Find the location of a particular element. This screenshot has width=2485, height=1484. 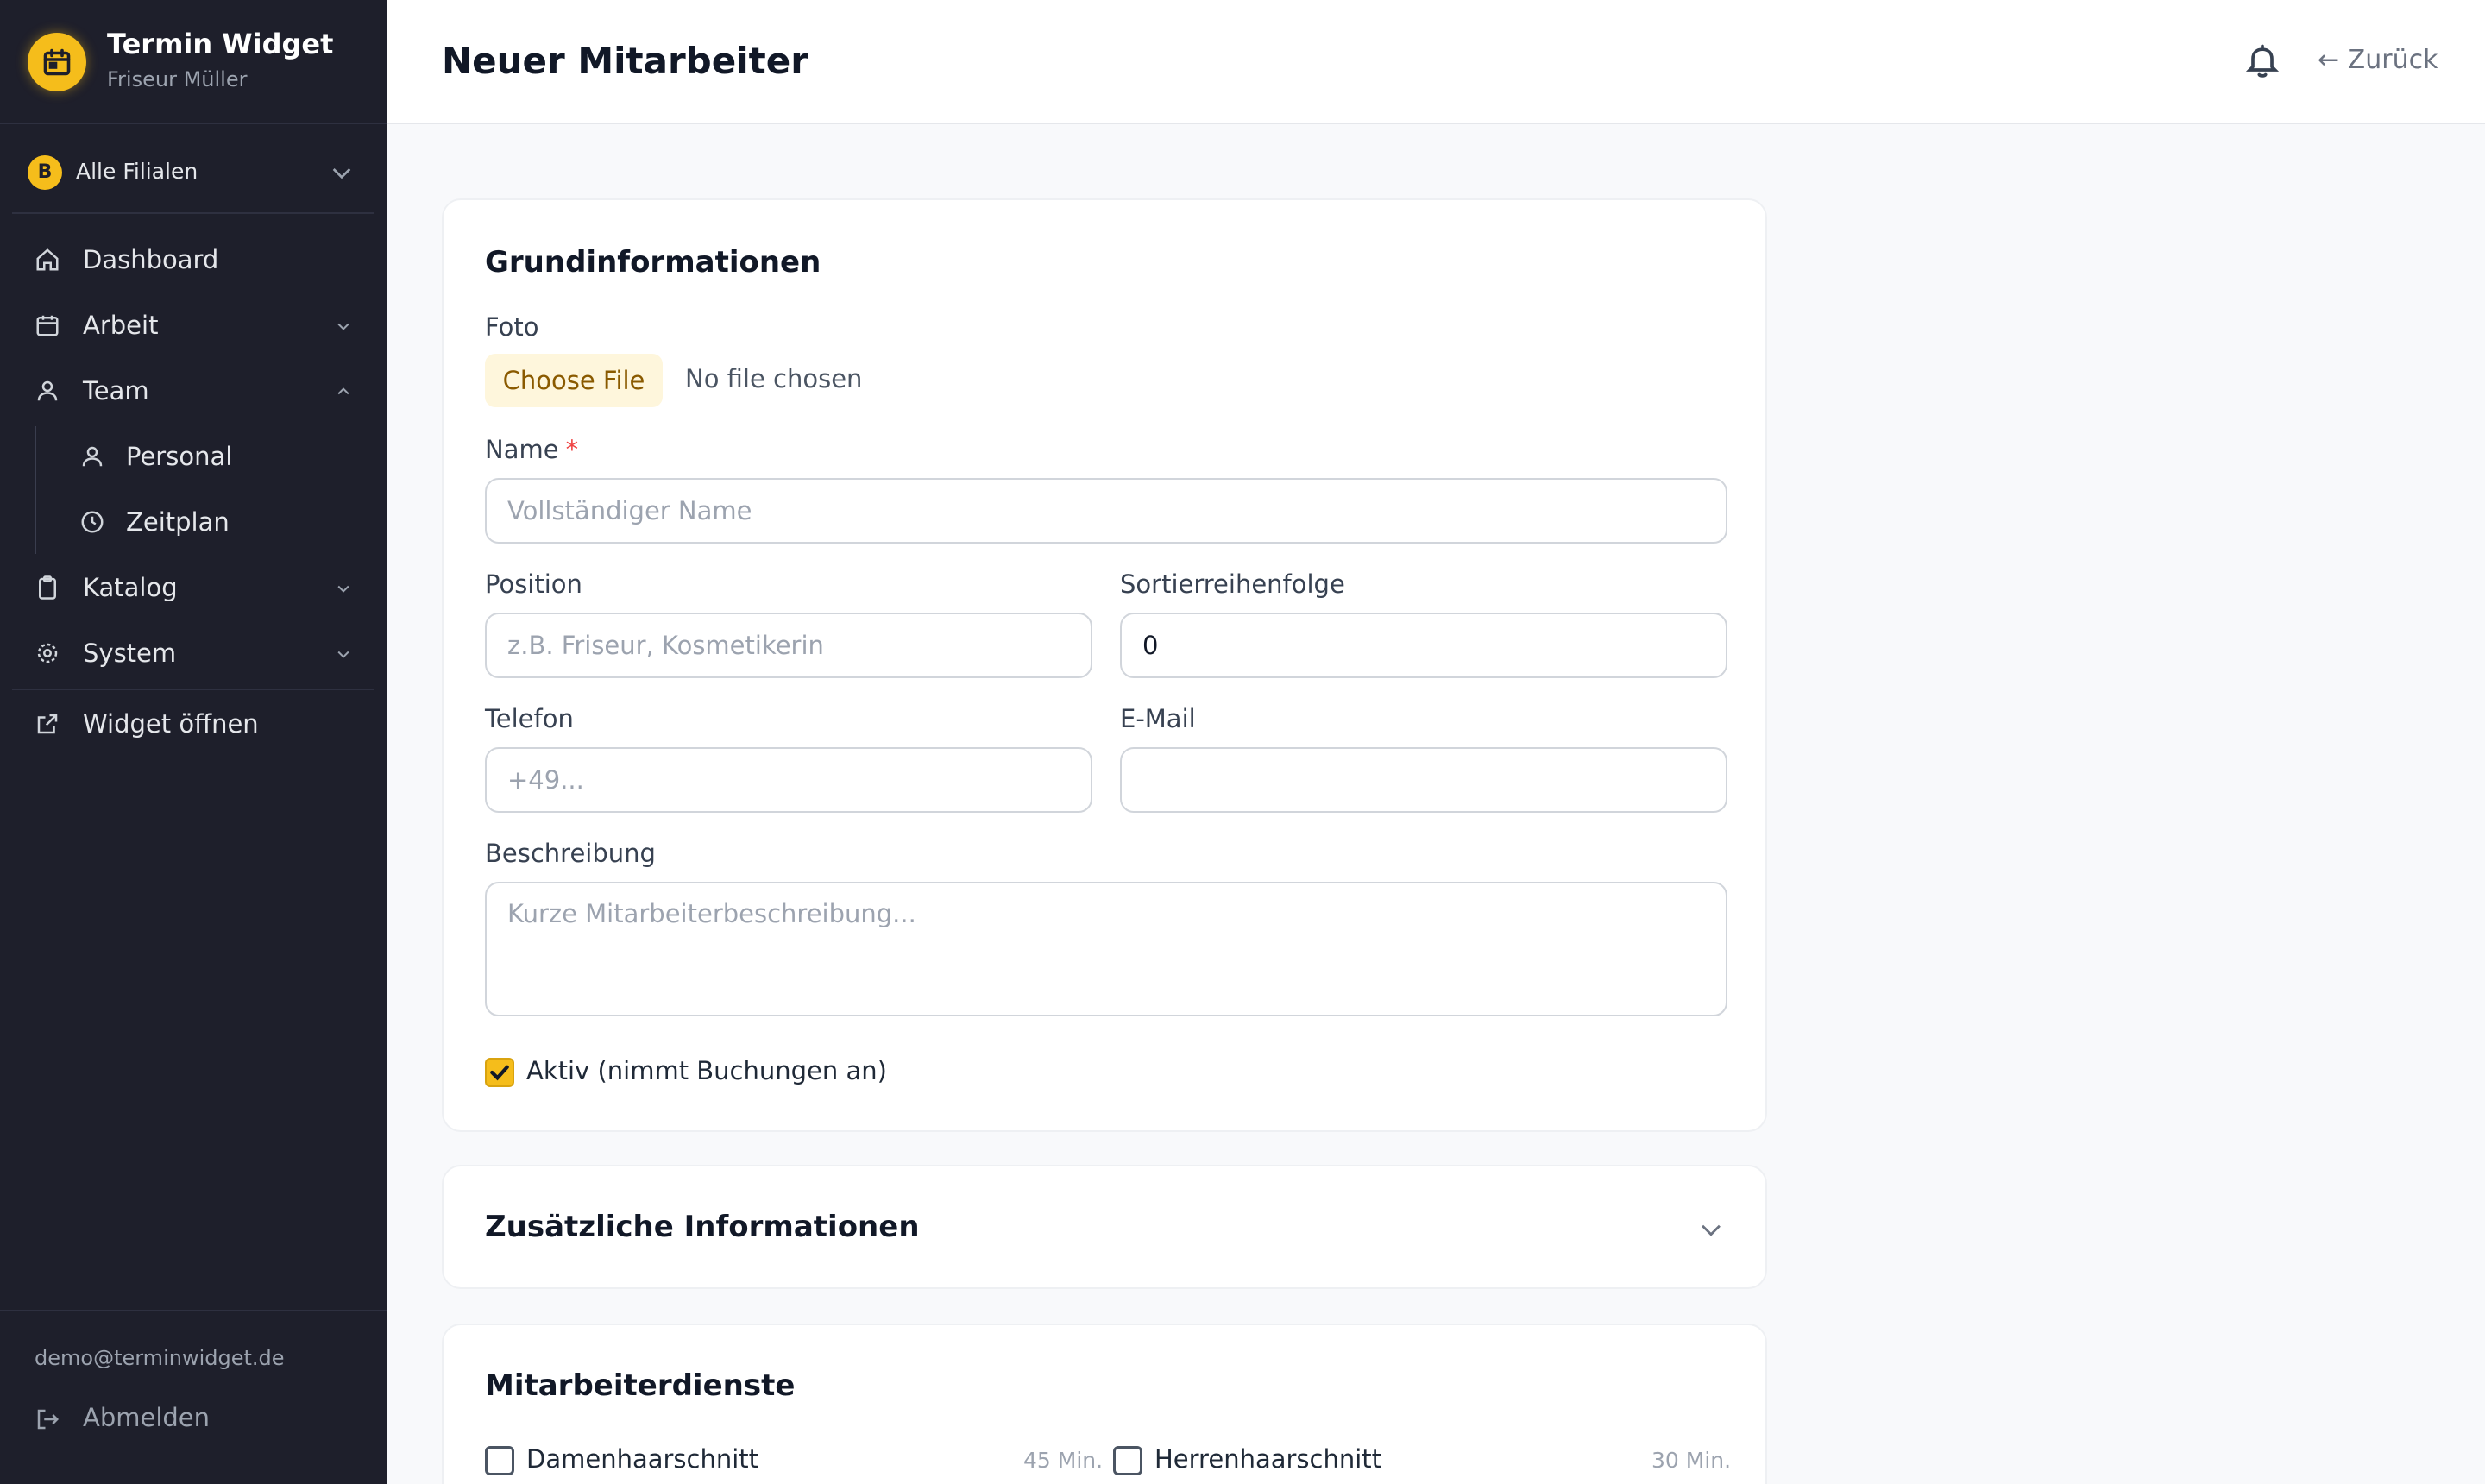

check-icon is located at coordinates (499, 1073).